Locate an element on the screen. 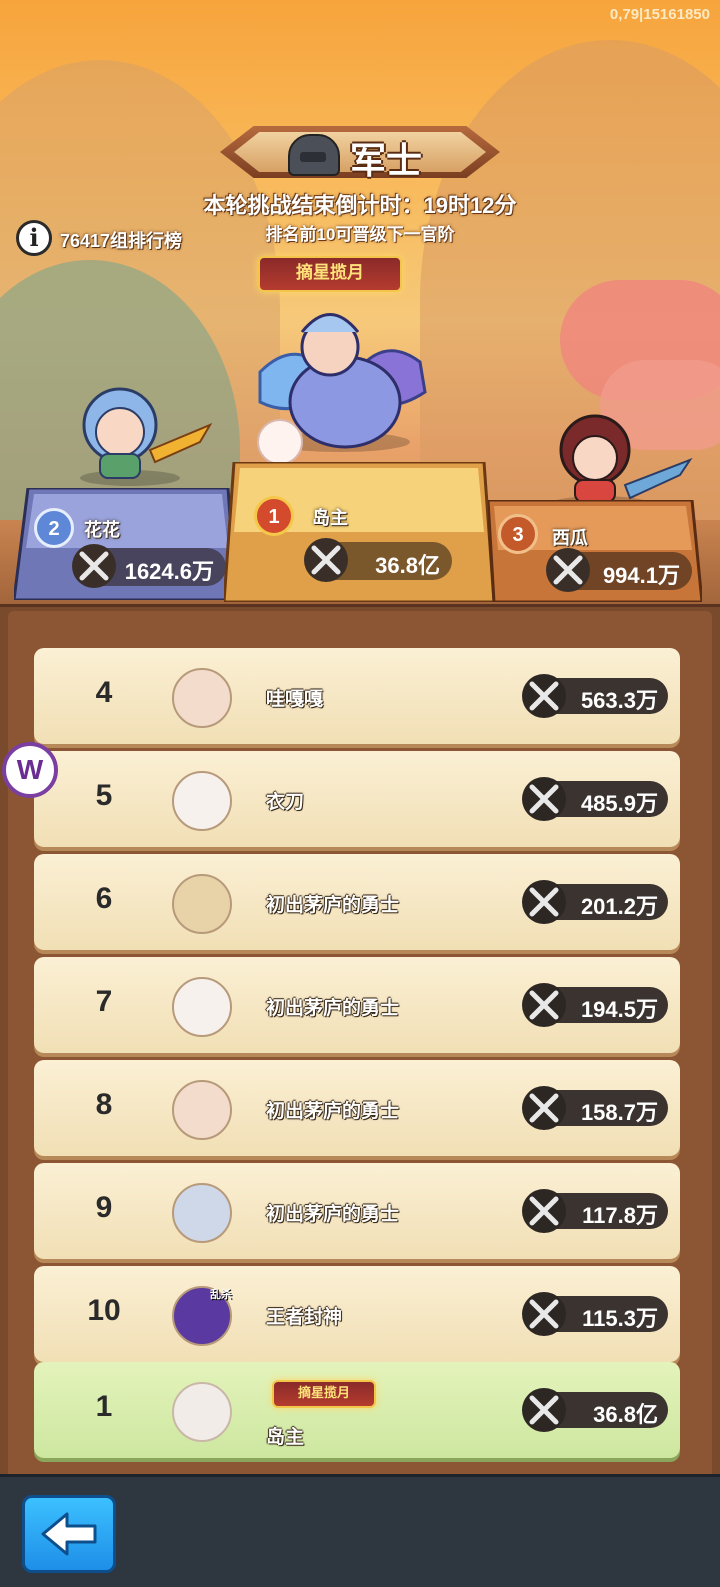 The width and height of the screenshot is (720, 1587). player-name: 衣刀 is located at coordinates (285, 802).